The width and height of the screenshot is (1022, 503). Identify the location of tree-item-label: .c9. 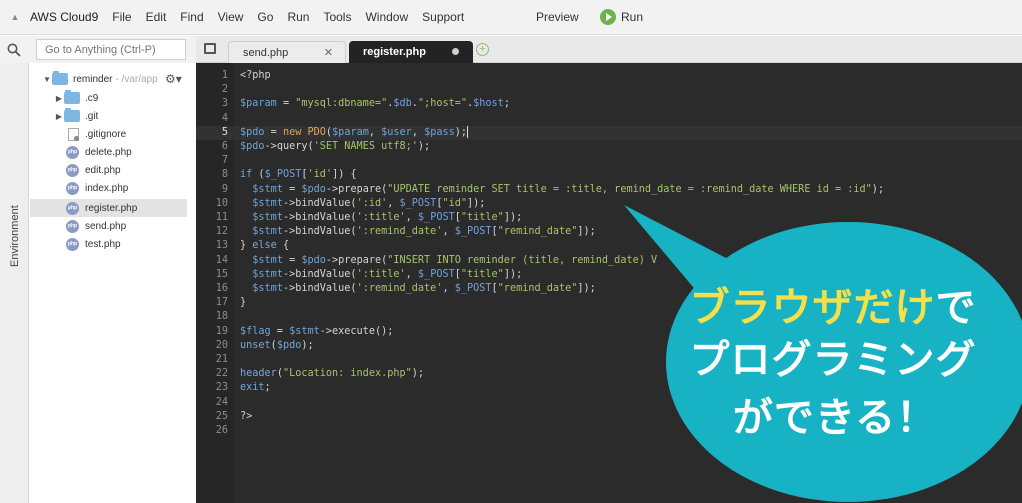
(92, 98).